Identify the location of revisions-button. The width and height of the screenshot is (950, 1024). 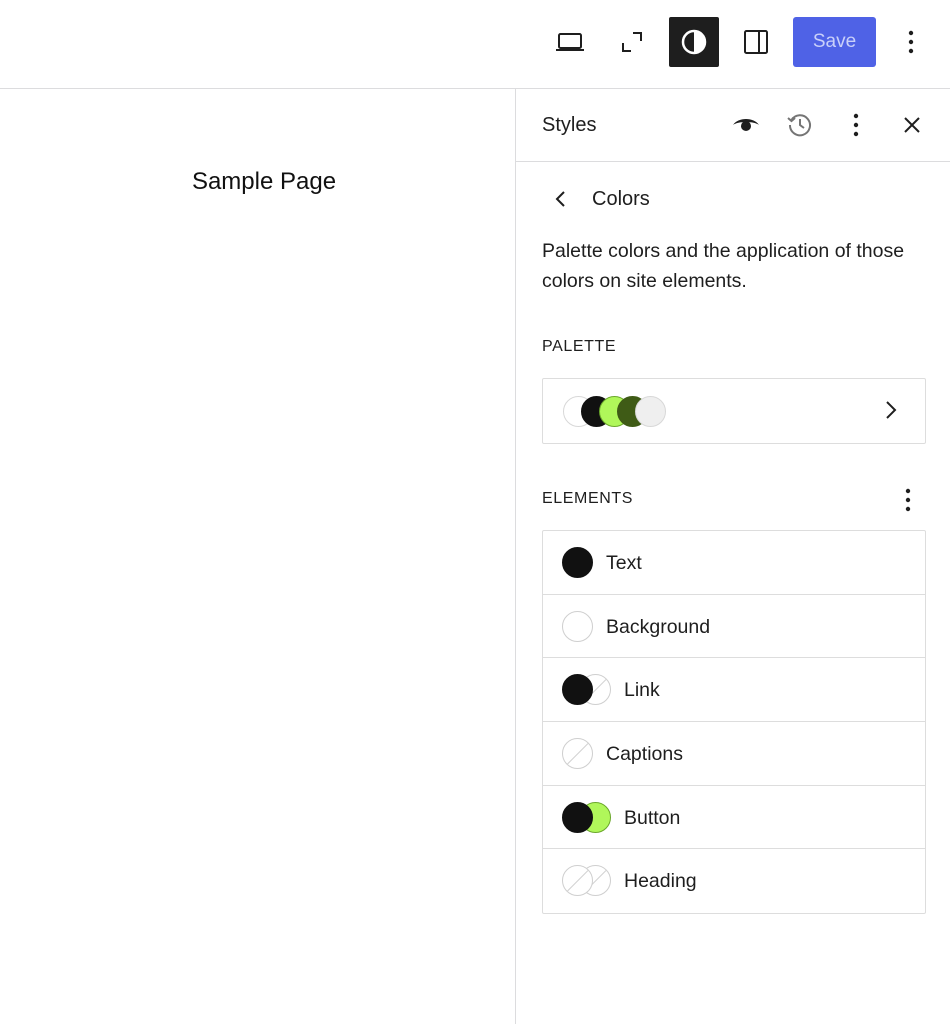
(800, 125).